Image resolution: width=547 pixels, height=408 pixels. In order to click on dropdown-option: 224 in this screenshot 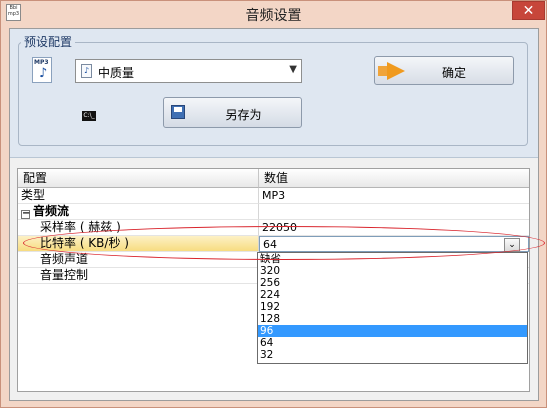, I will do `click(392, 295)`.